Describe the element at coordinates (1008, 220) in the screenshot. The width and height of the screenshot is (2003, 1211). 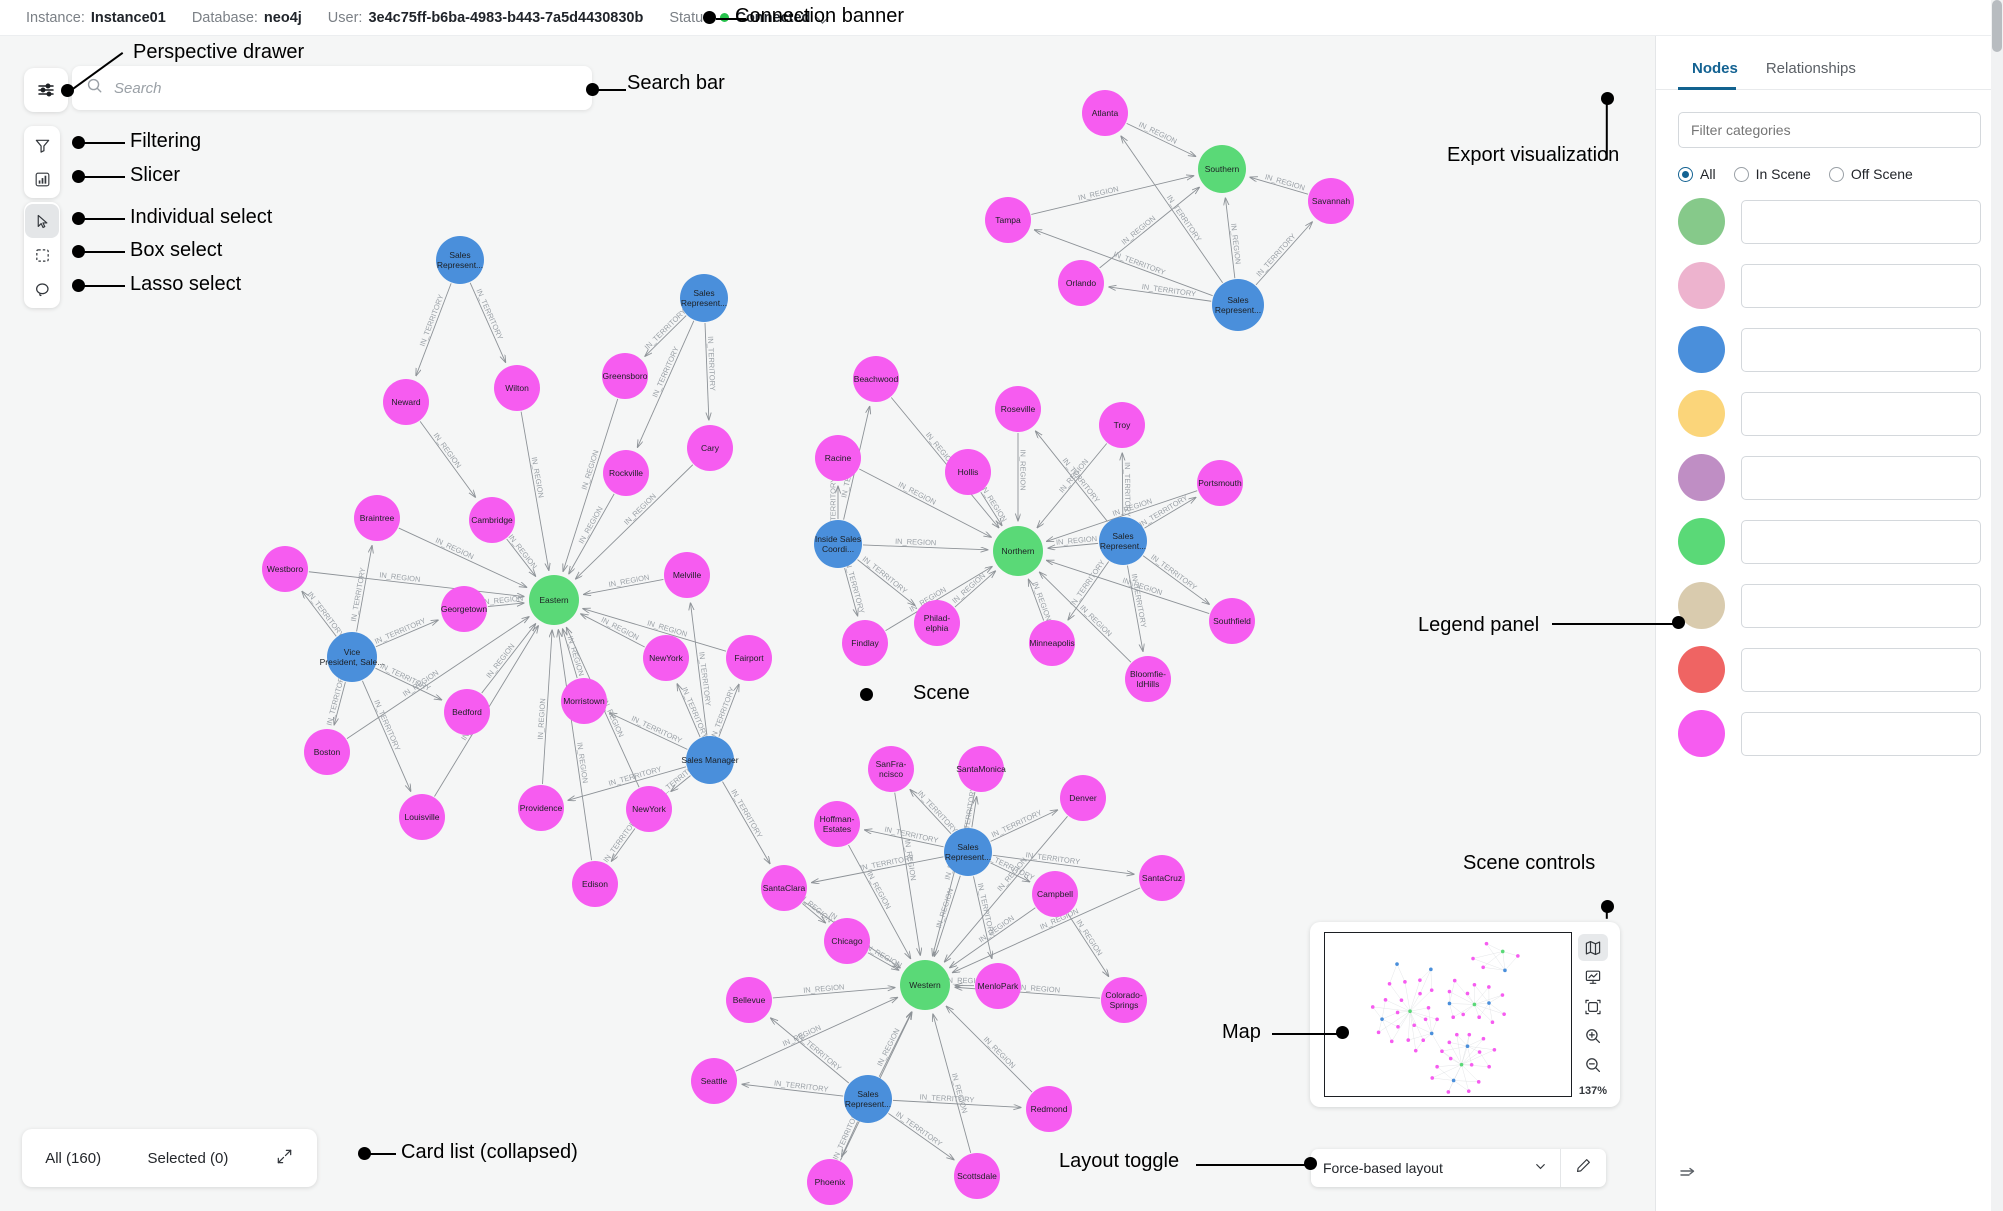
I see `graph-node: Tampa` at that location.